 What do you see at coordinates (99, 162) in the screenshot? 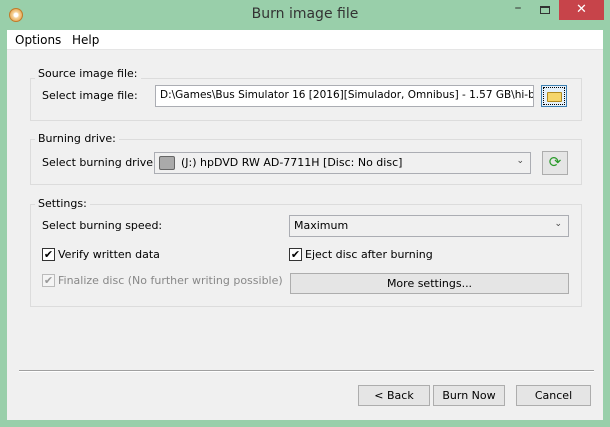
I see `drive-label: Select burning drive:` at bounding box center [99, 162].